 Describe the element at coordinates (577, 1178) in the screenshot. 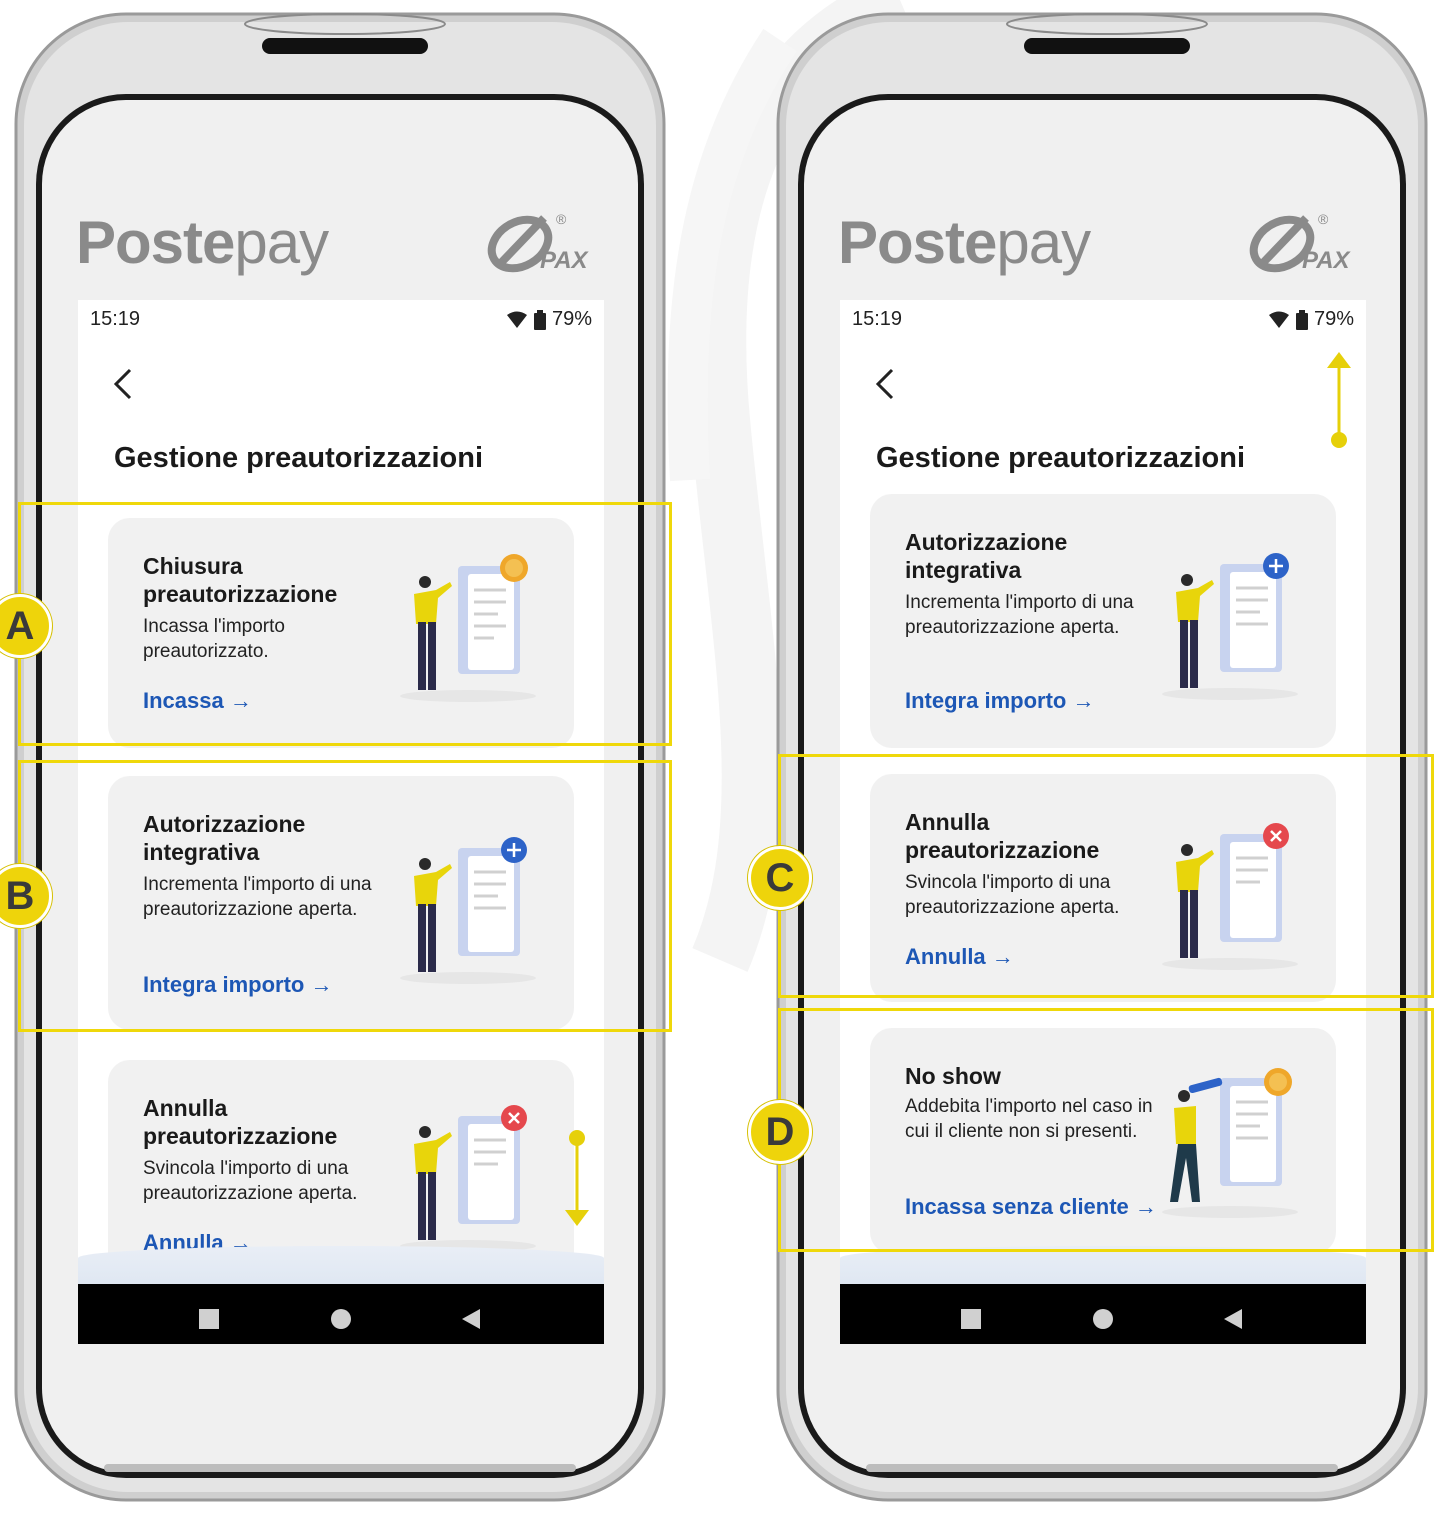

I see `scroll-down-arrow-icon` at that location.